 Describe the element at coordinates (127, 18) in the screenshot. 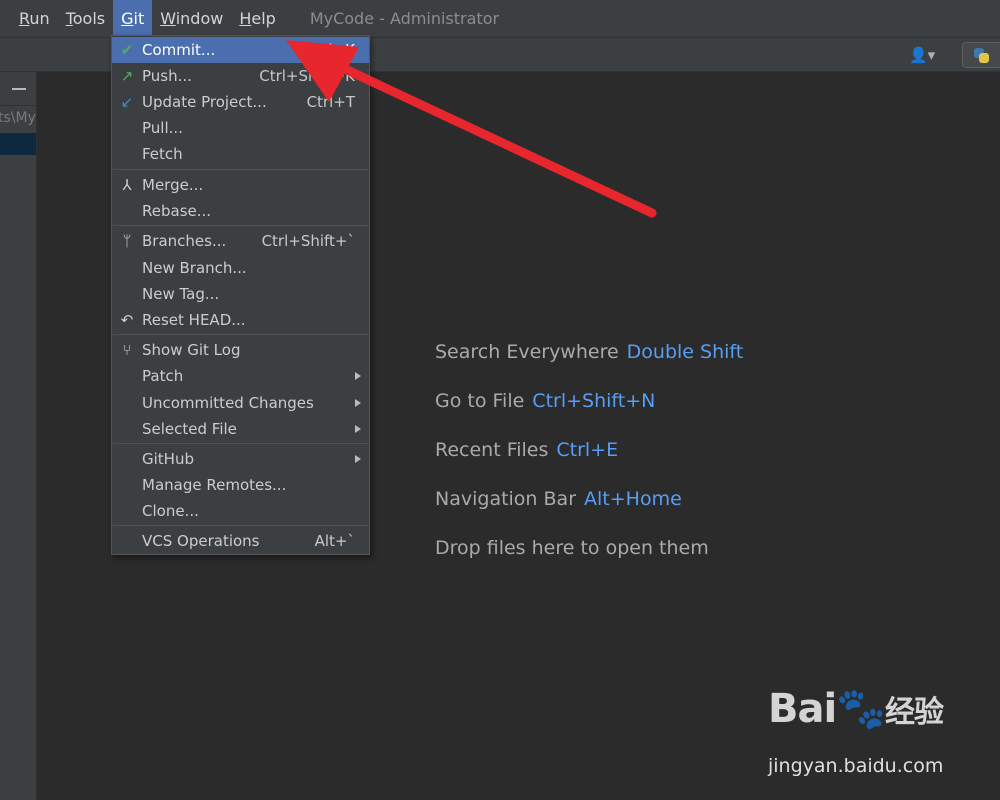

I see `menu-git-label: G` at that location.